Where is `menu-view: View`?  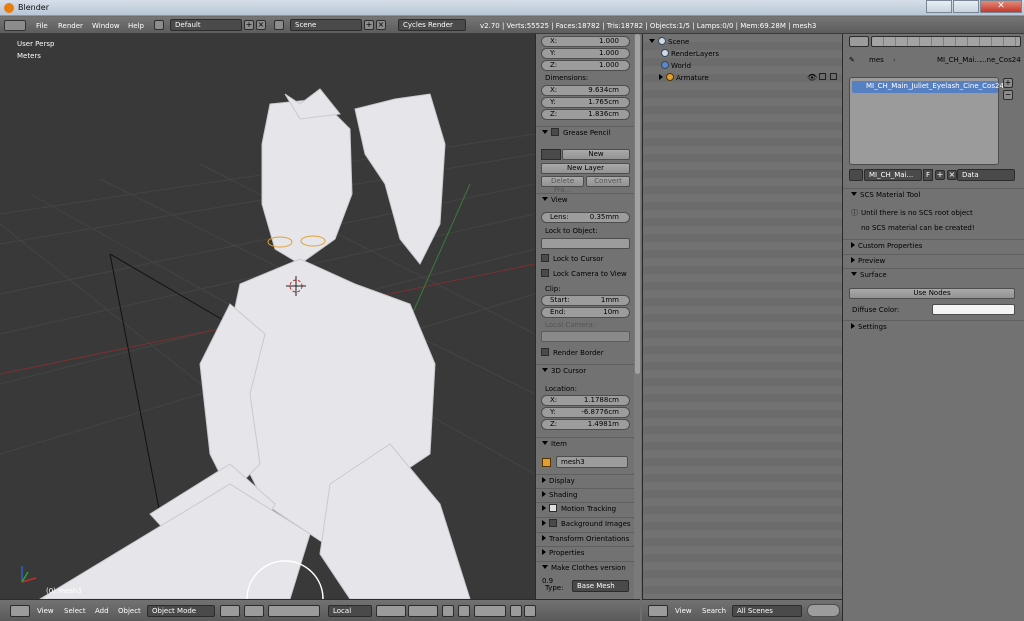 menu-view: View is located at coordinates (45, 611).